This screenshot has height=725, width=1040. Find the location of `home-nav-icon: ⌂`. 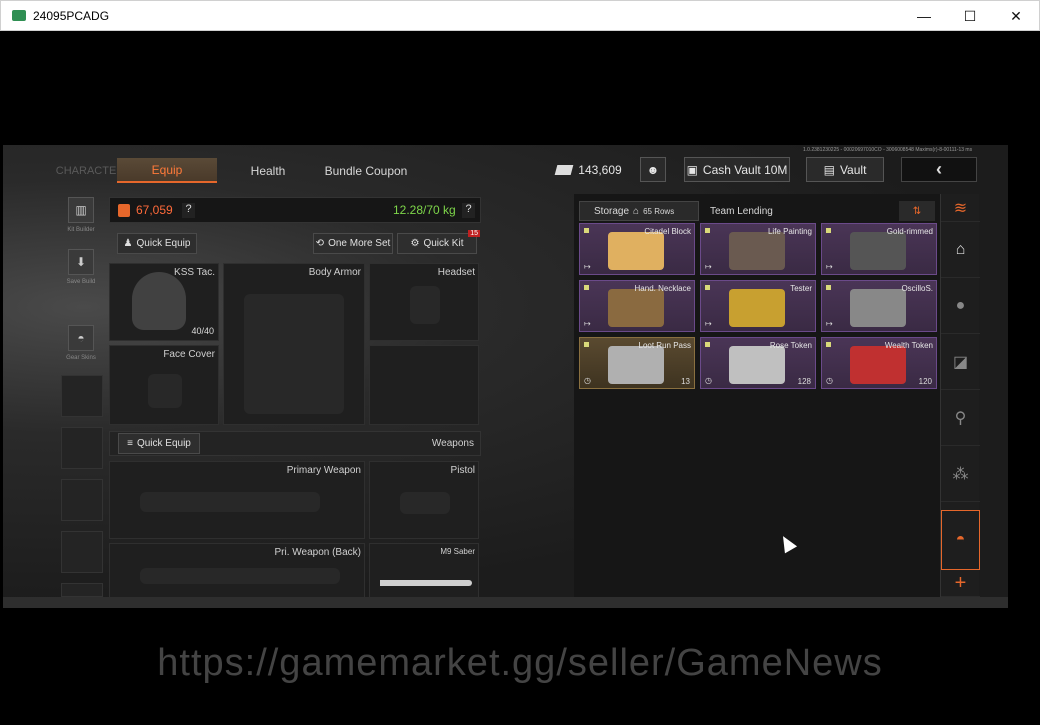

home-nav-icon: ⌂ is located at coordinates (960, 250).